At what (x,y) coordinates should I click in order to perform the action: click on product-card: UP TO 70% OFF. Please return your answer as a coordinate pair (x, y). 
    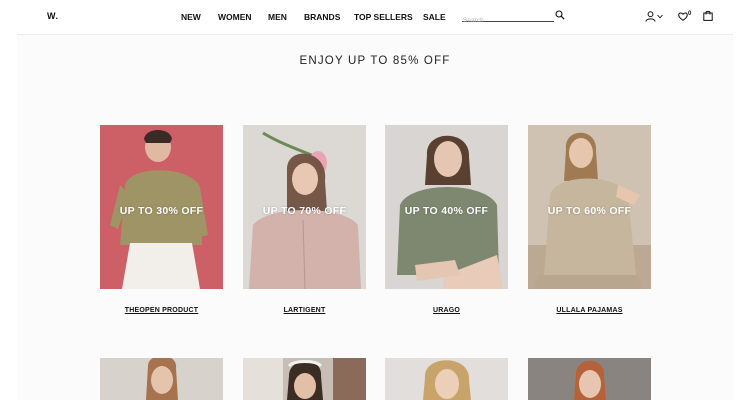
    Looking at the image, I should click on (304, 207).